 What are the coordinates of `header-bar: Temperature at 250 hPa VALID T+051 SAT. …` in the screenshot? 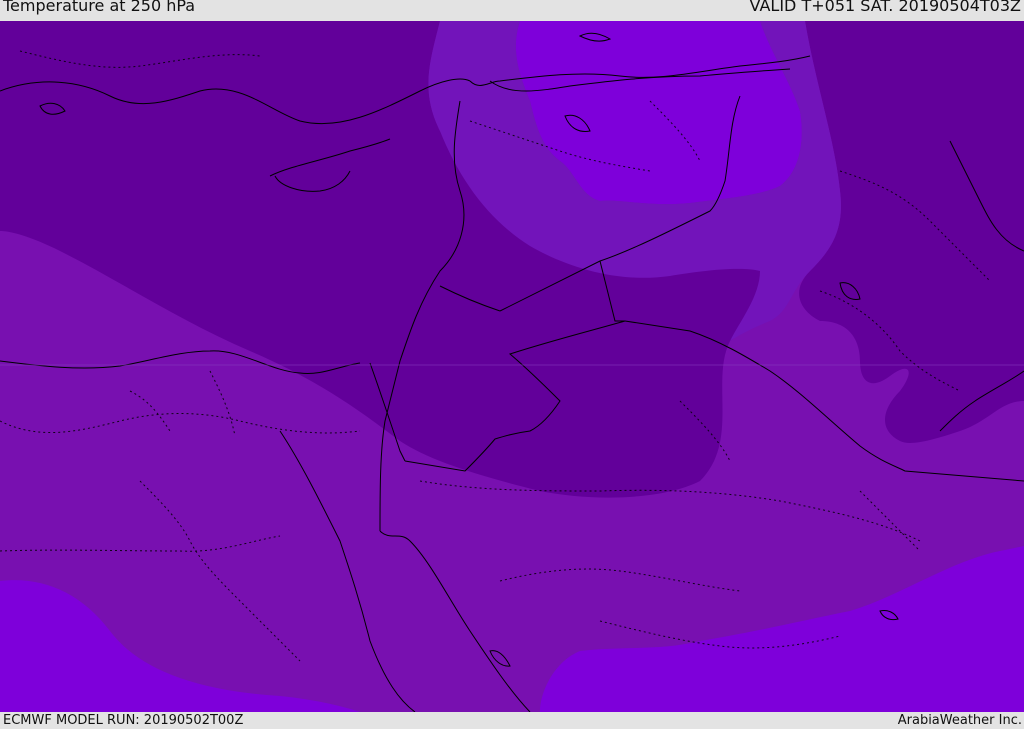 It's located at (512, 10).